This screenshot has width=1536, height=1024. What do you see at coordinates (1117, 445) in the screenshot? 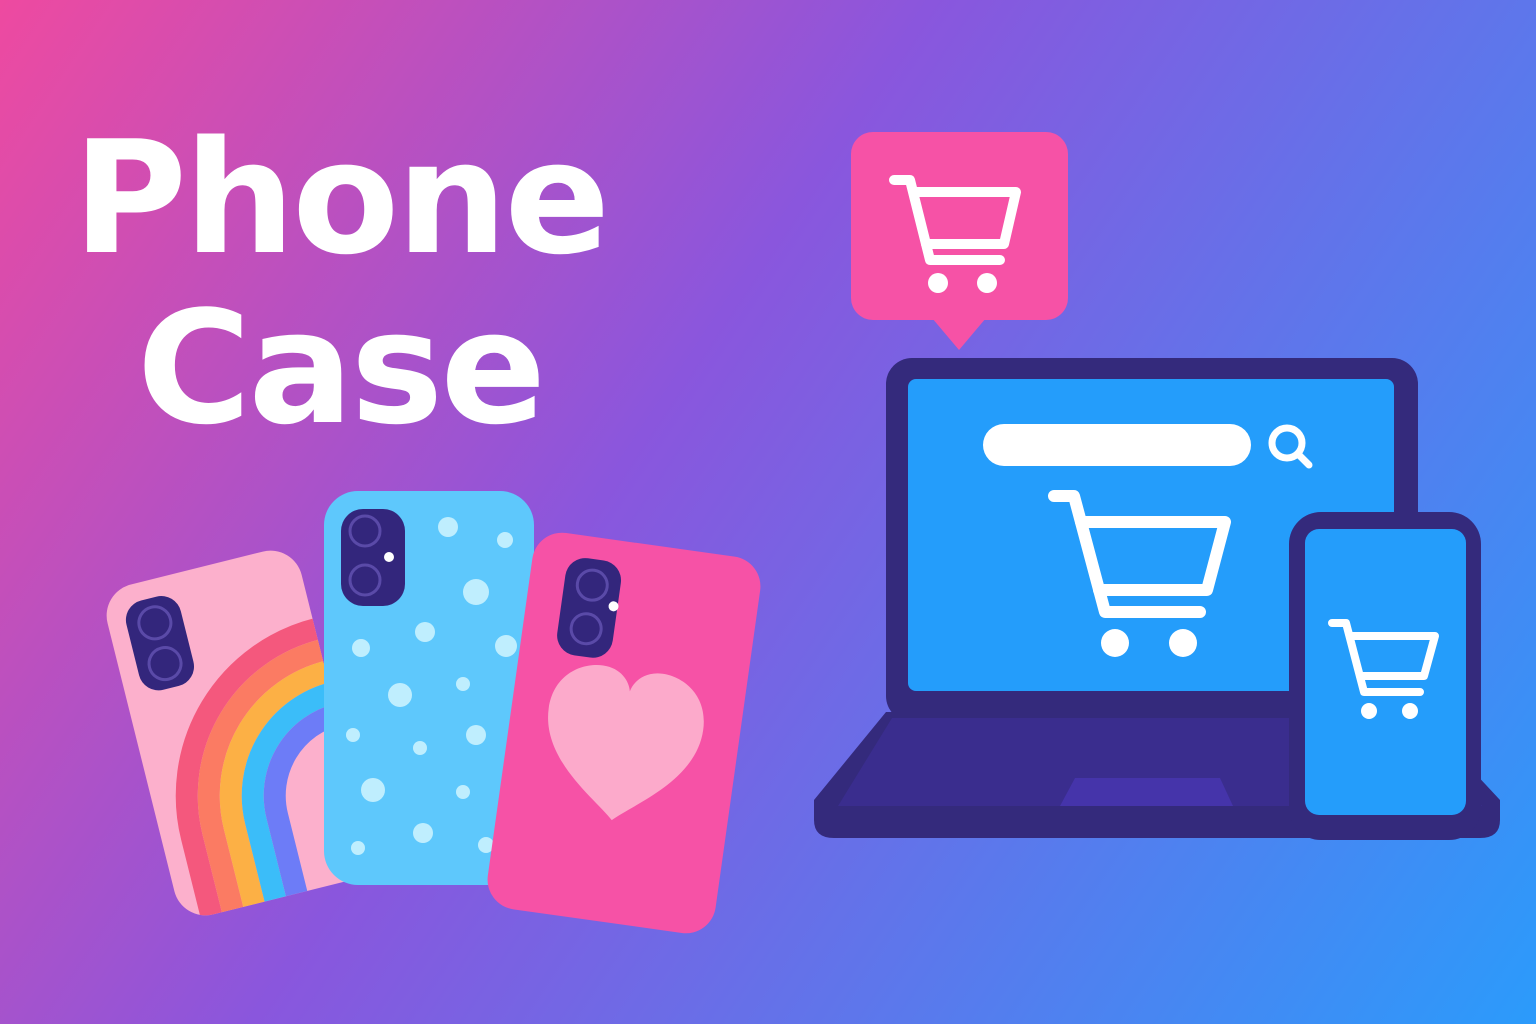
I see `search-bar` at bounding box center [1117, 445].